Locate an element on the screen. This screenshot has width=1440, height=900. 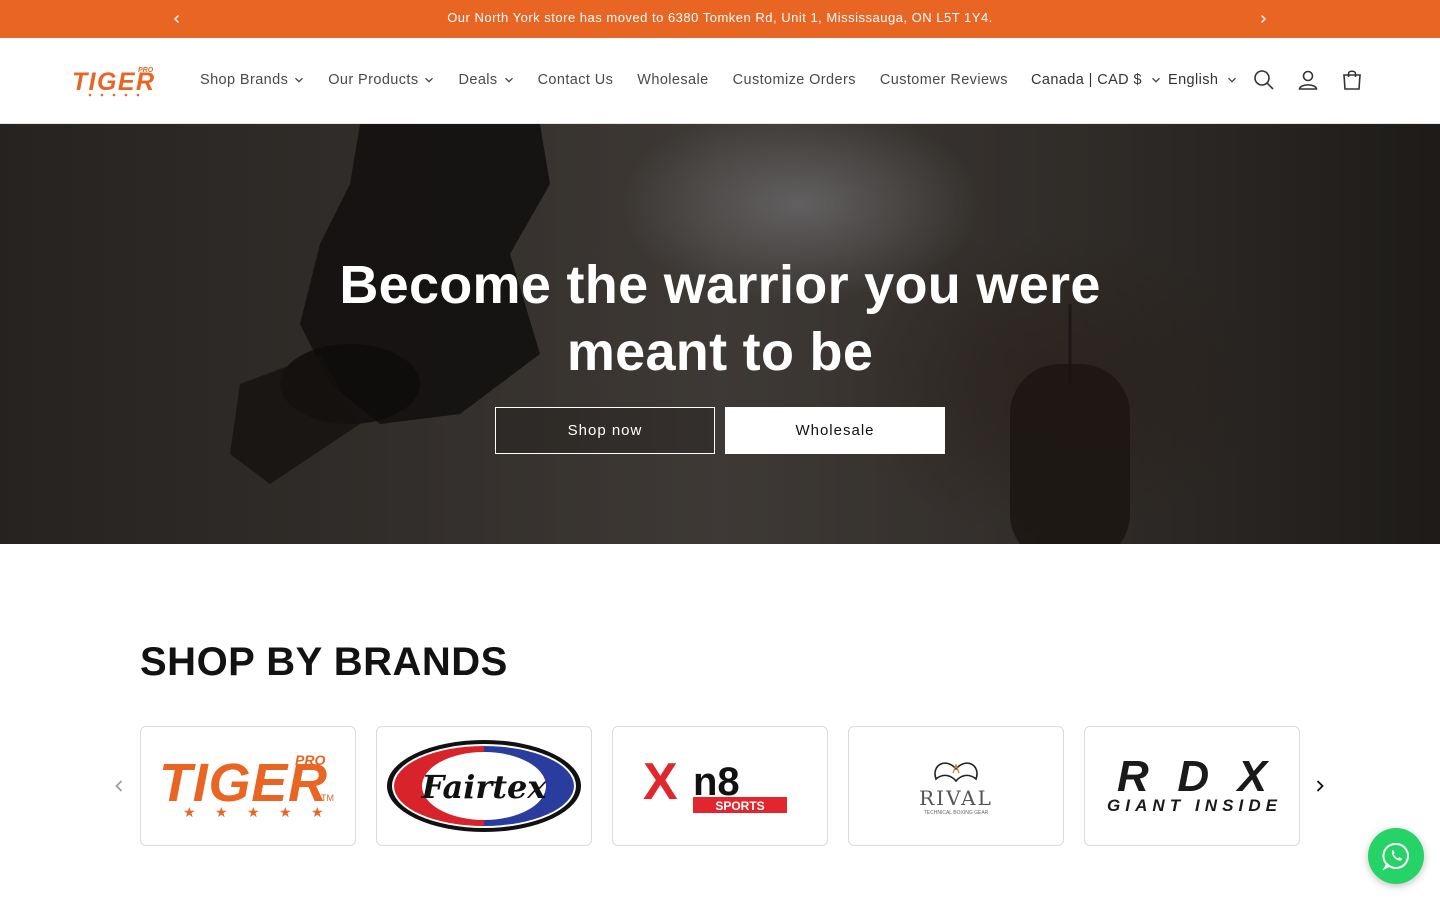
rdx-logo: RDX GIANT INSIDE is located at coordinates (1192, 783).